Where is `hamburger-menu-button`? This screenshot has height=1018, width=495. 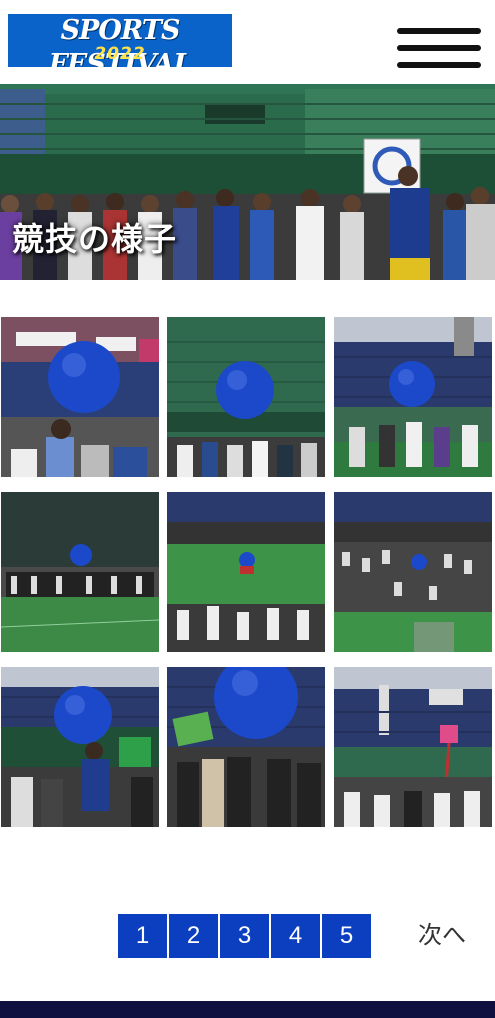 hamburger-menu-button is located at coordinates (439, 49).